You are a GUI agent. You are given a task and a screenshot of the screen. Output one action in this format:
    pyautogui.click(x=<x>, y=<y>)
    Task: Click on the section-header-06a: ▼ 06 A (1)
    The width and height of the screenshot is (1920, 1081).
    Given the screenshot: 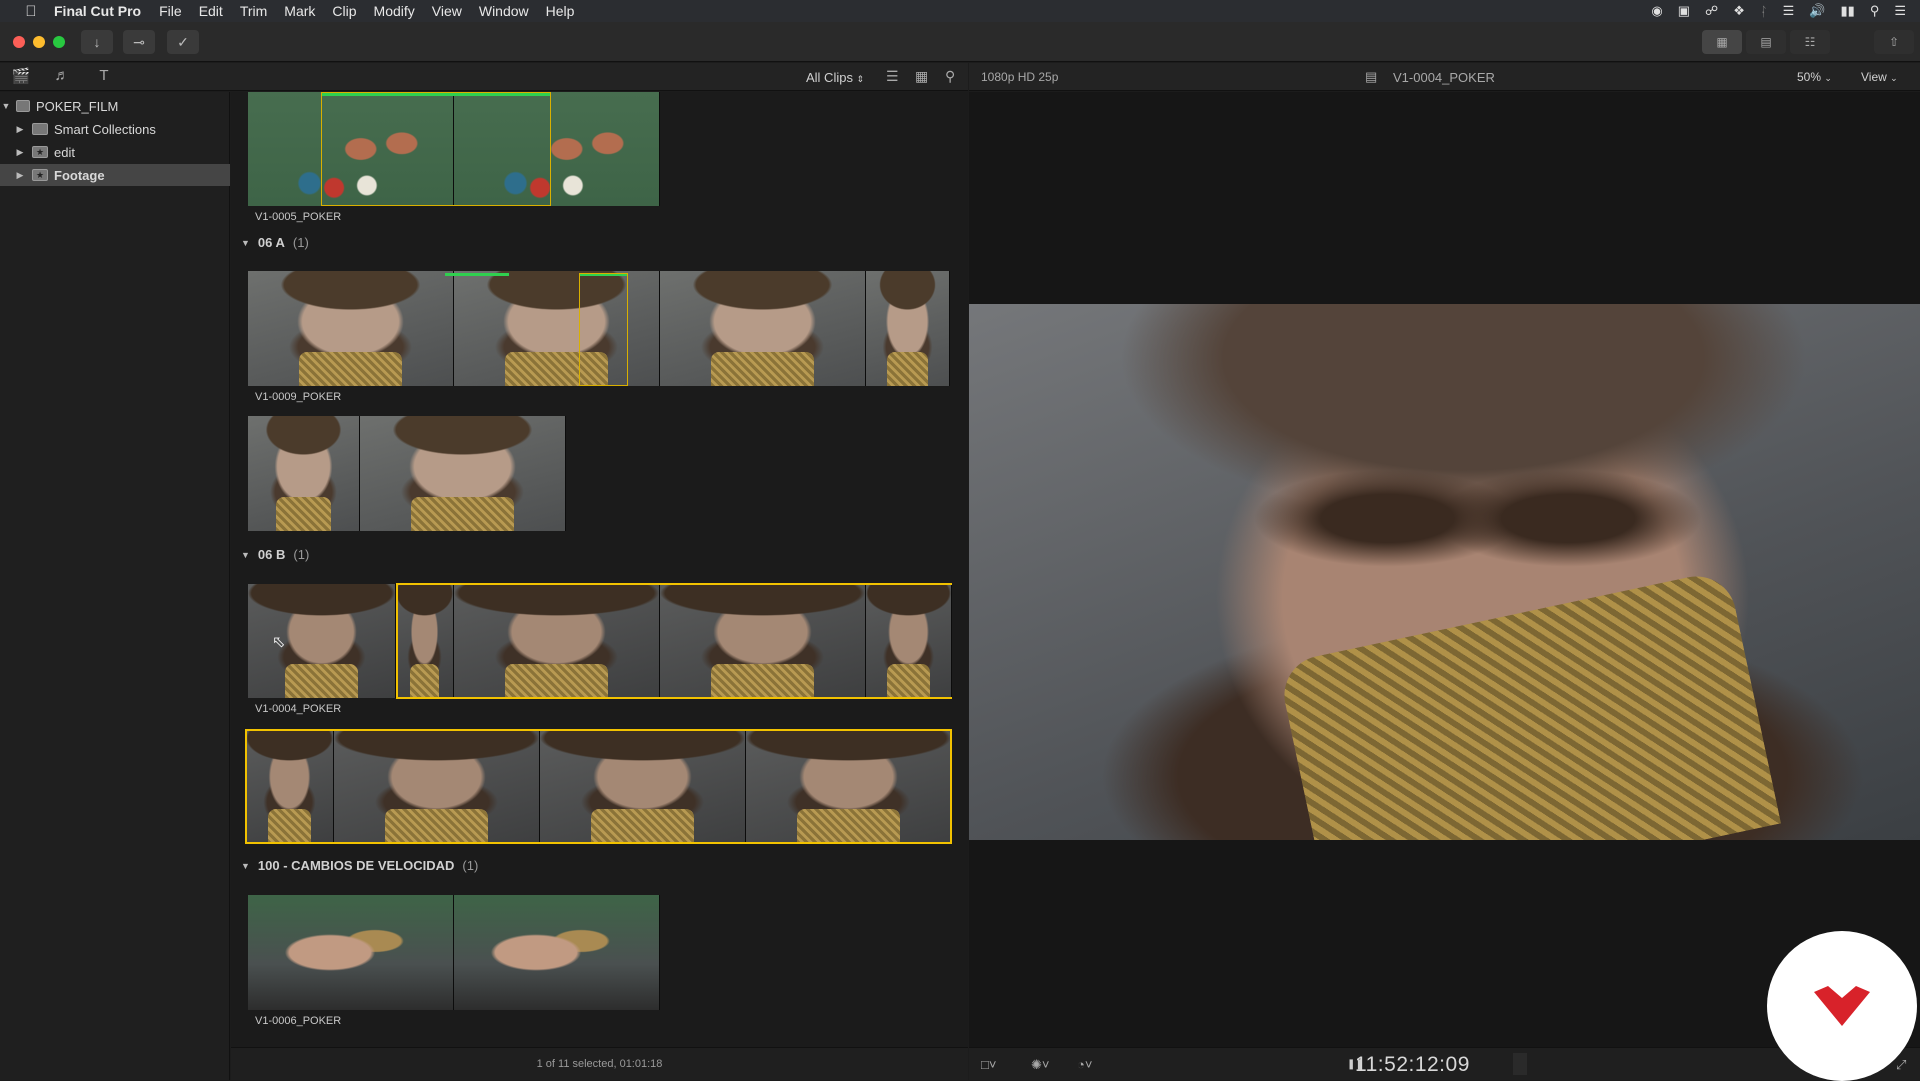 What is the action you would take?
    pyautogui.click(x=275, y=242)
    